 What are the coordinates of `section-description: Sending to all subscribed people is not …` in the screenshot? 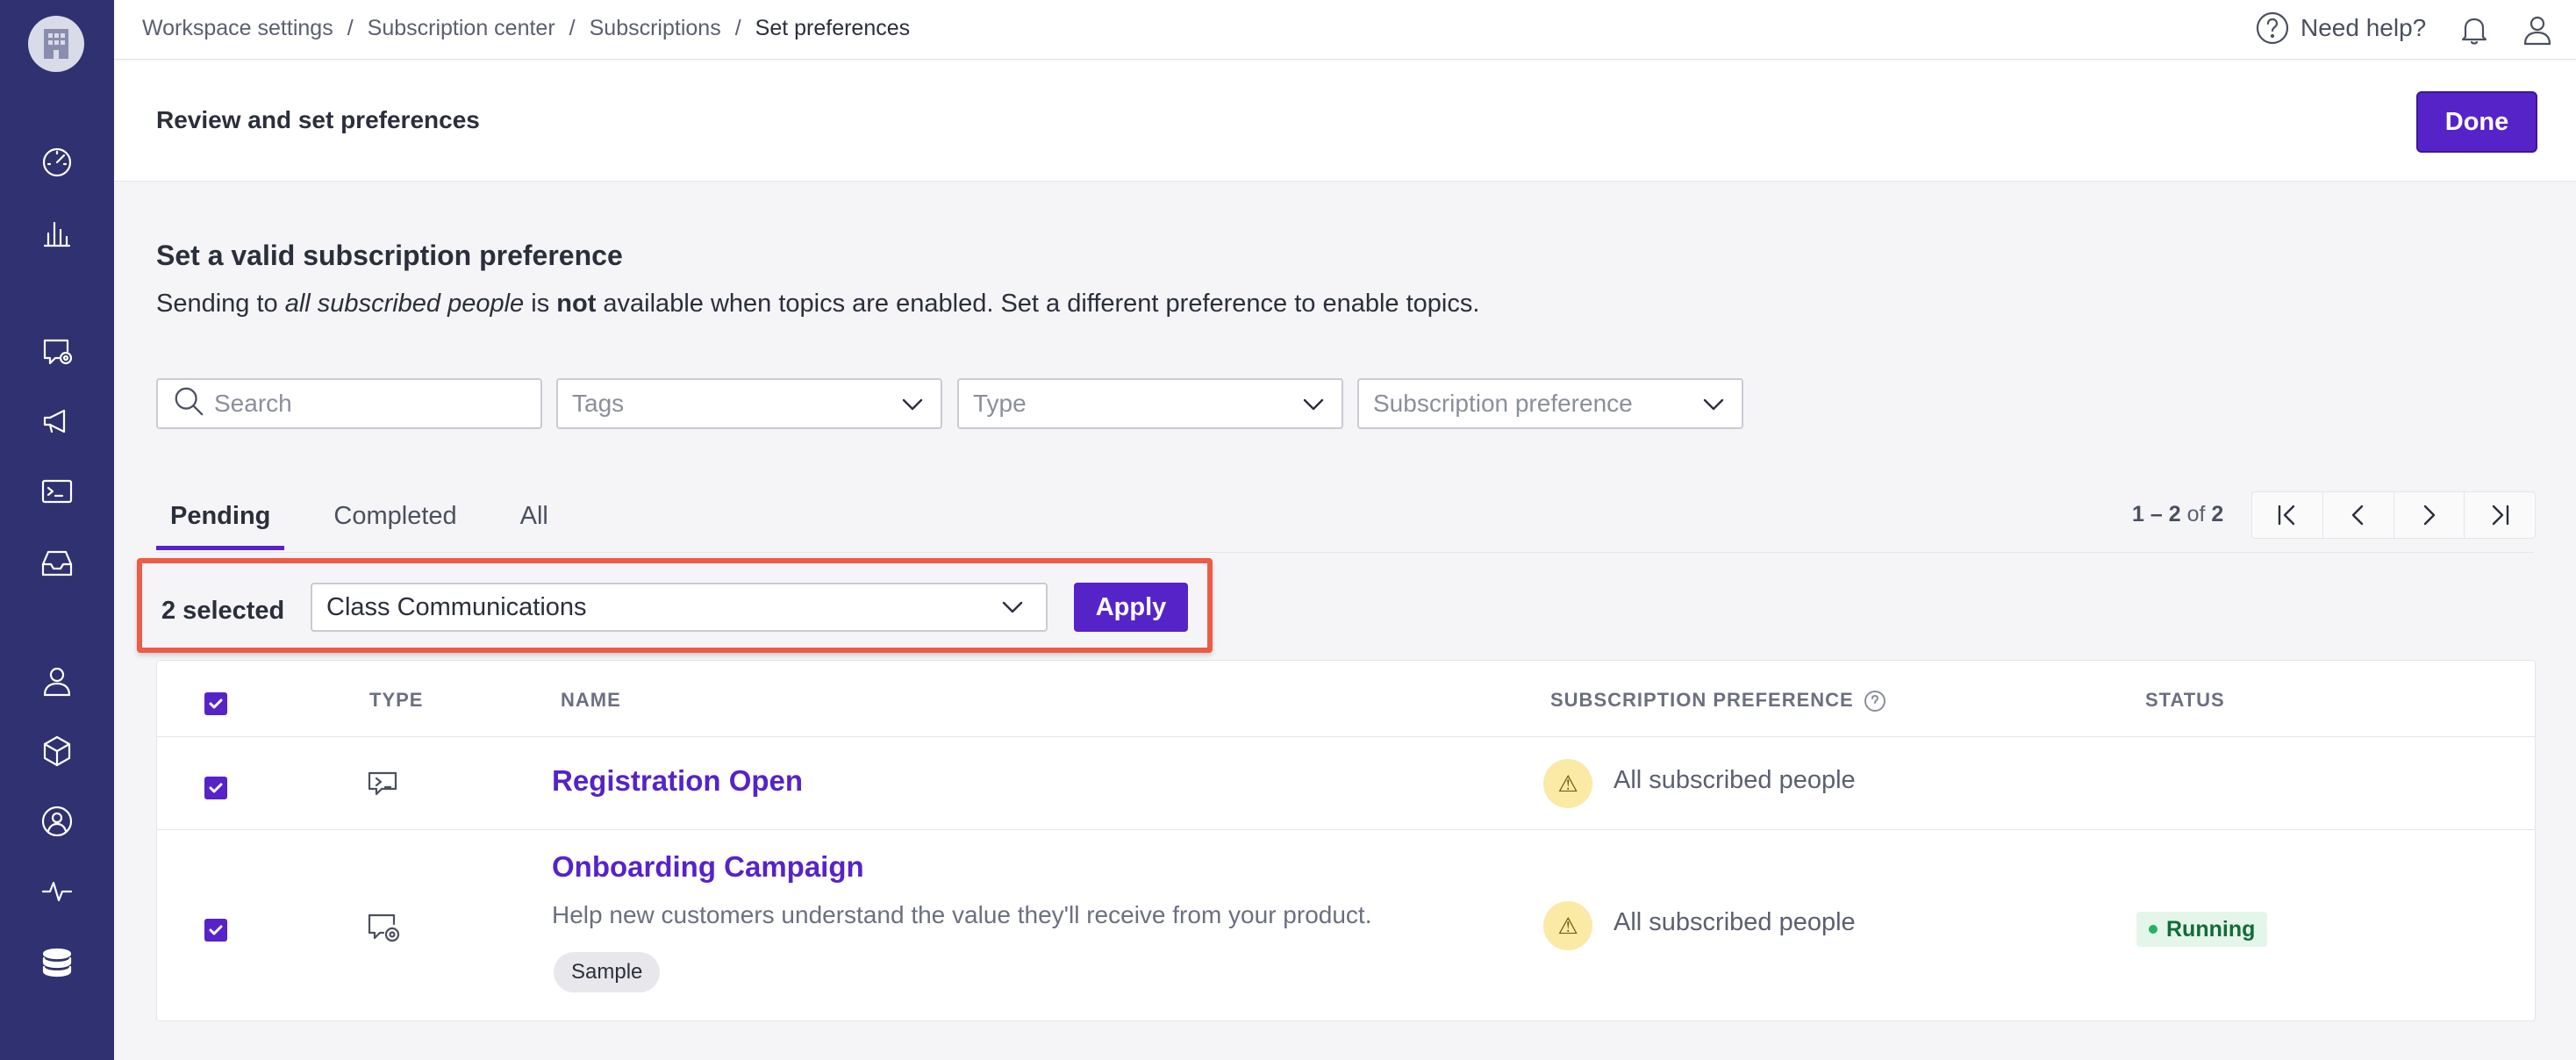 It's located at (817, 304).